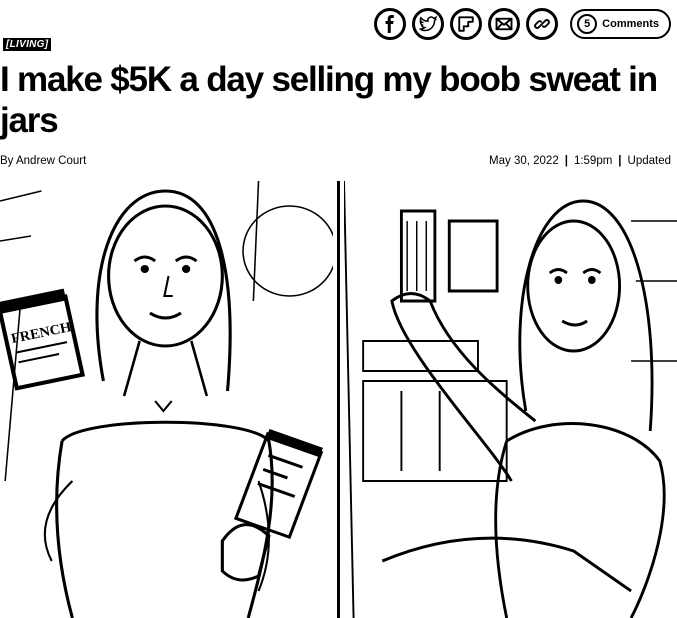 Image resolution: width=677 pixels, height=618 pixels. I want to click on flipboard-icon, so click(466, 24).